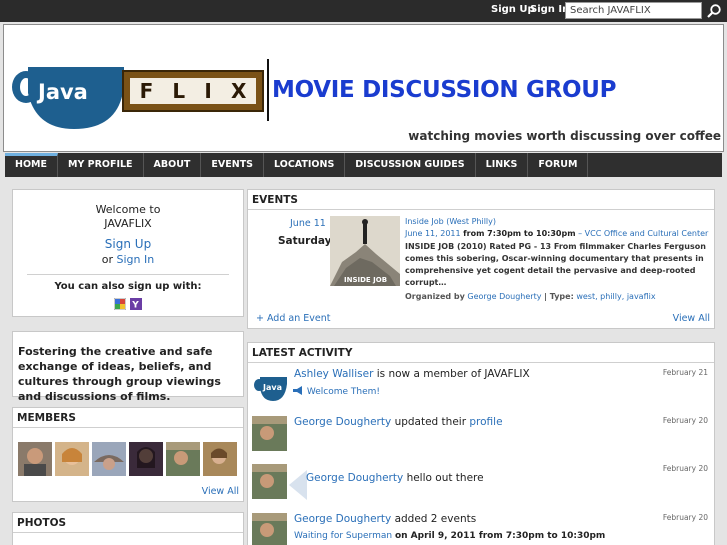 The height and width of the screenshot is (545, 727). What do you see at coordinates (128, 286) in the screenshot?
I see `also-signup-text: You can also sign up with:` at bounding box center [128, 286].